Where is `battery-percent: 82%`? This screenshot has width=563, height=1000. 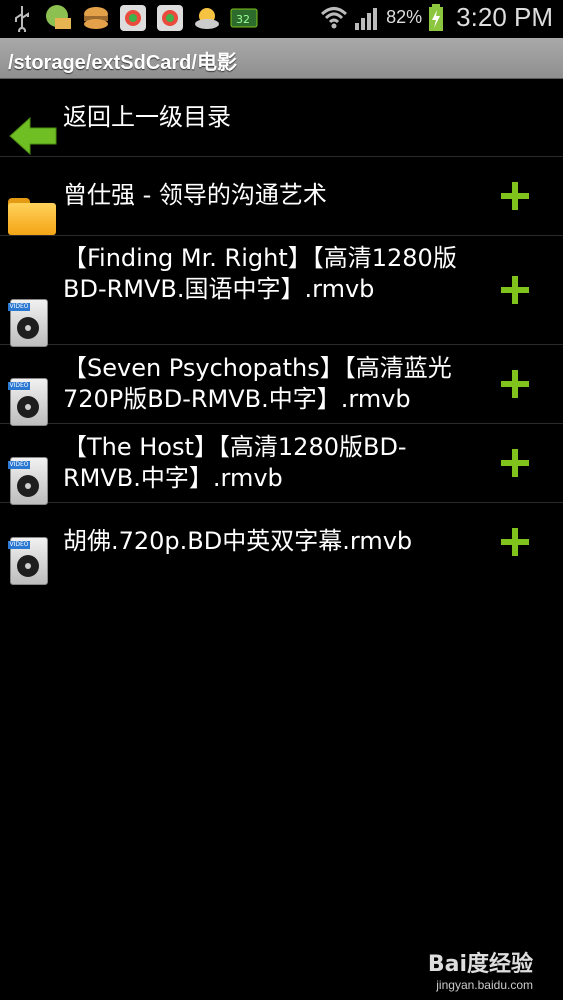
battery-percent: 82% is located at coordinates (404, 17).